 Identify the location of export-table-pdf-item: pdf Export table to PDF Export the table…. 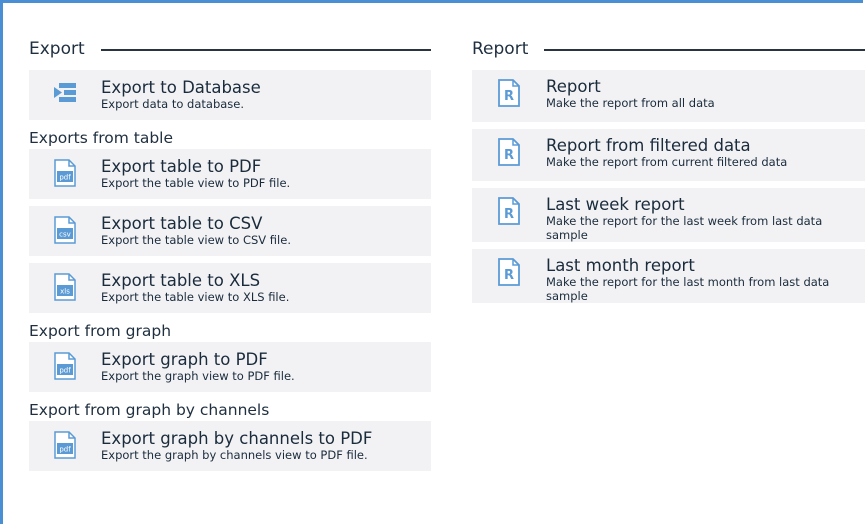
(230, 174).